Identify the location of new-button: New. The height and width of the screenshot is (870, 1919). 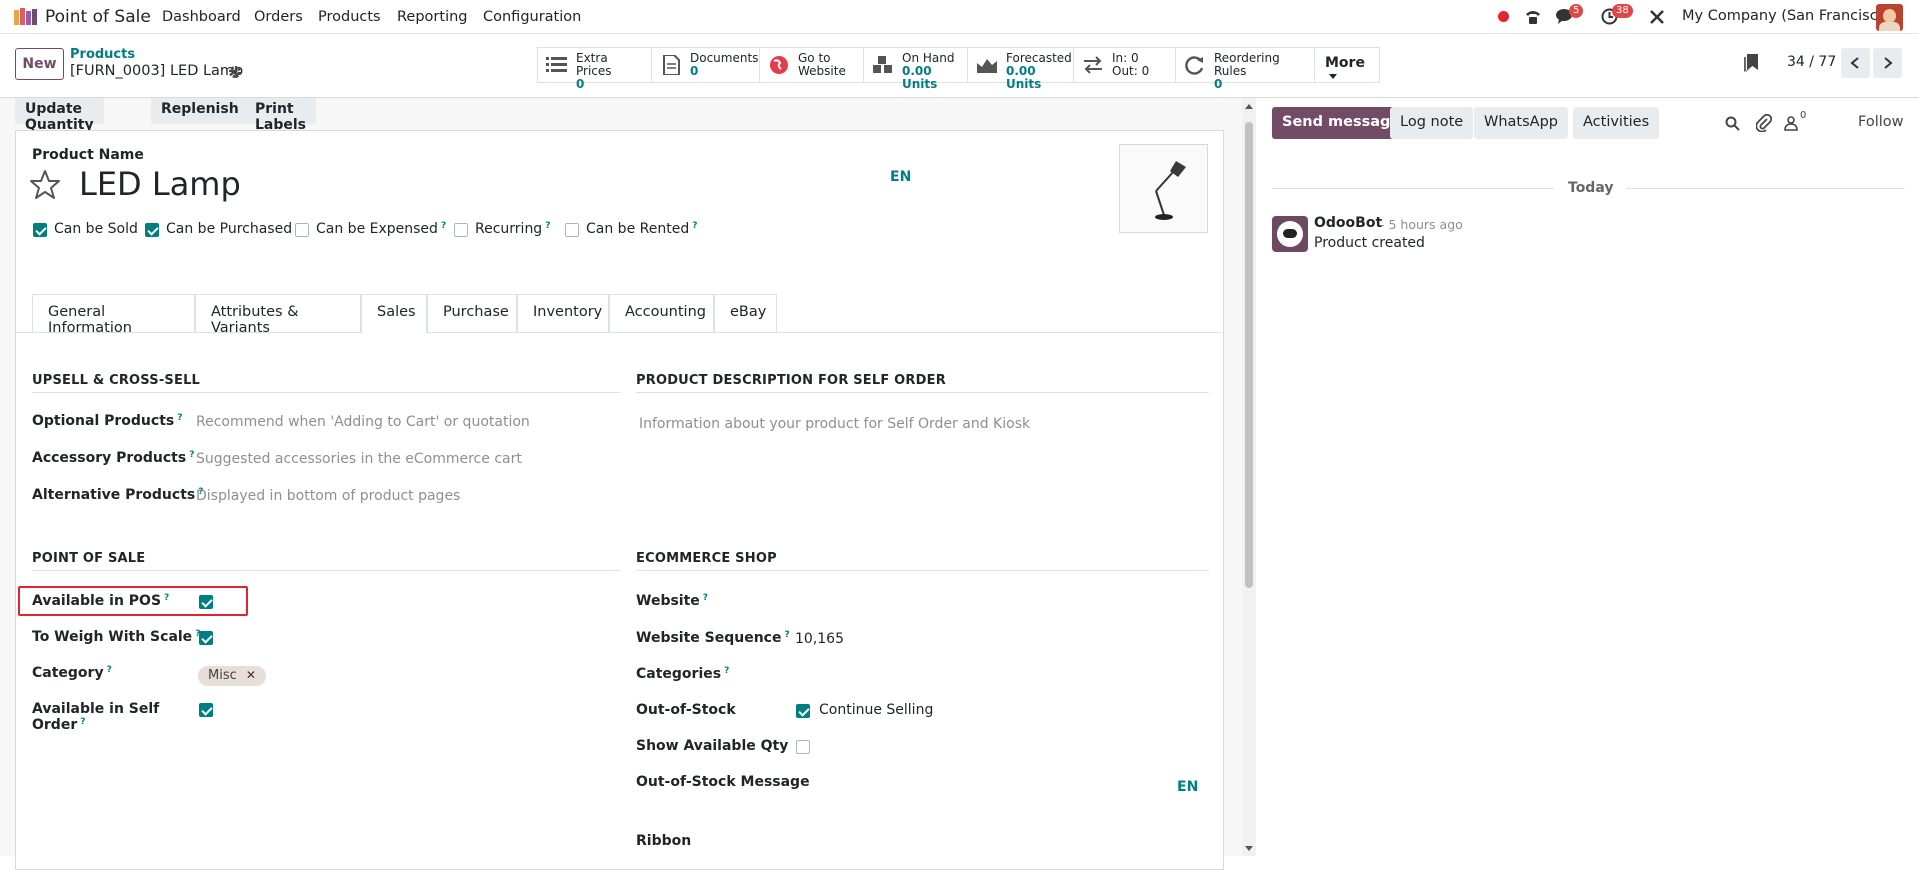
(39, 64).